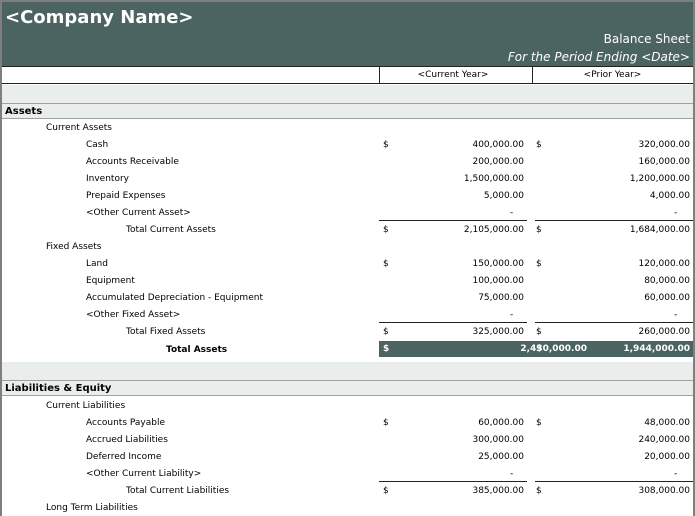 Image resolution: width=695 pixels, height=516 pixels. I want to click on row-label: <Other Current Liability>, so click(143, 474).